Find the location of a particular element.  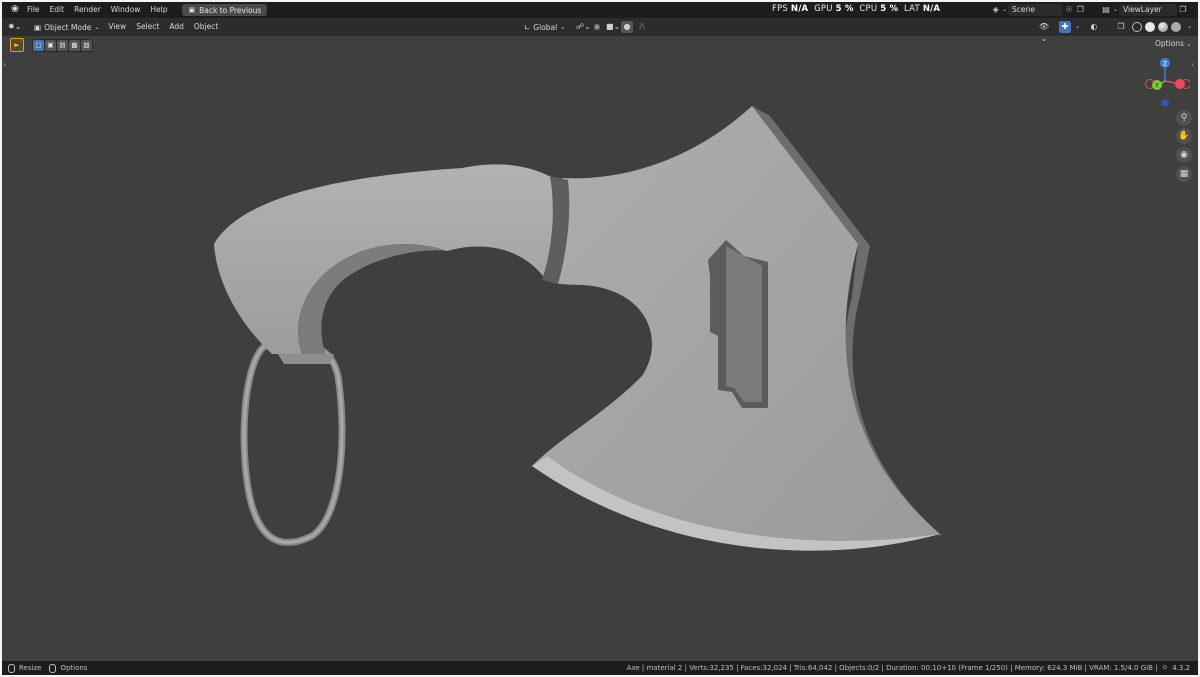

menu-view: View is located at coordinates (117, 27).